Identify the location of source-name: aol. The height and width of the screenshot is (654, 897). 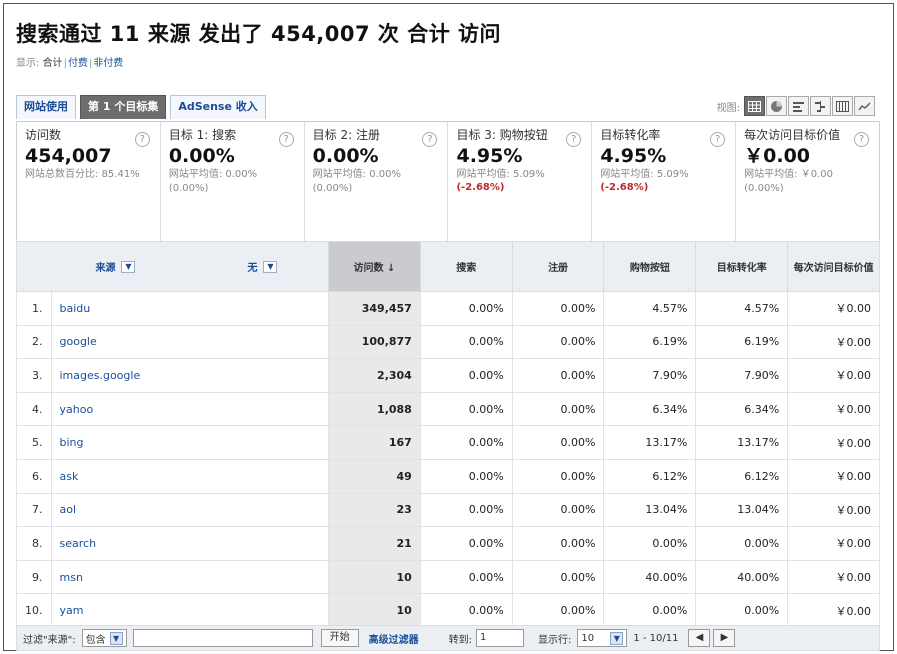
(68, 509).